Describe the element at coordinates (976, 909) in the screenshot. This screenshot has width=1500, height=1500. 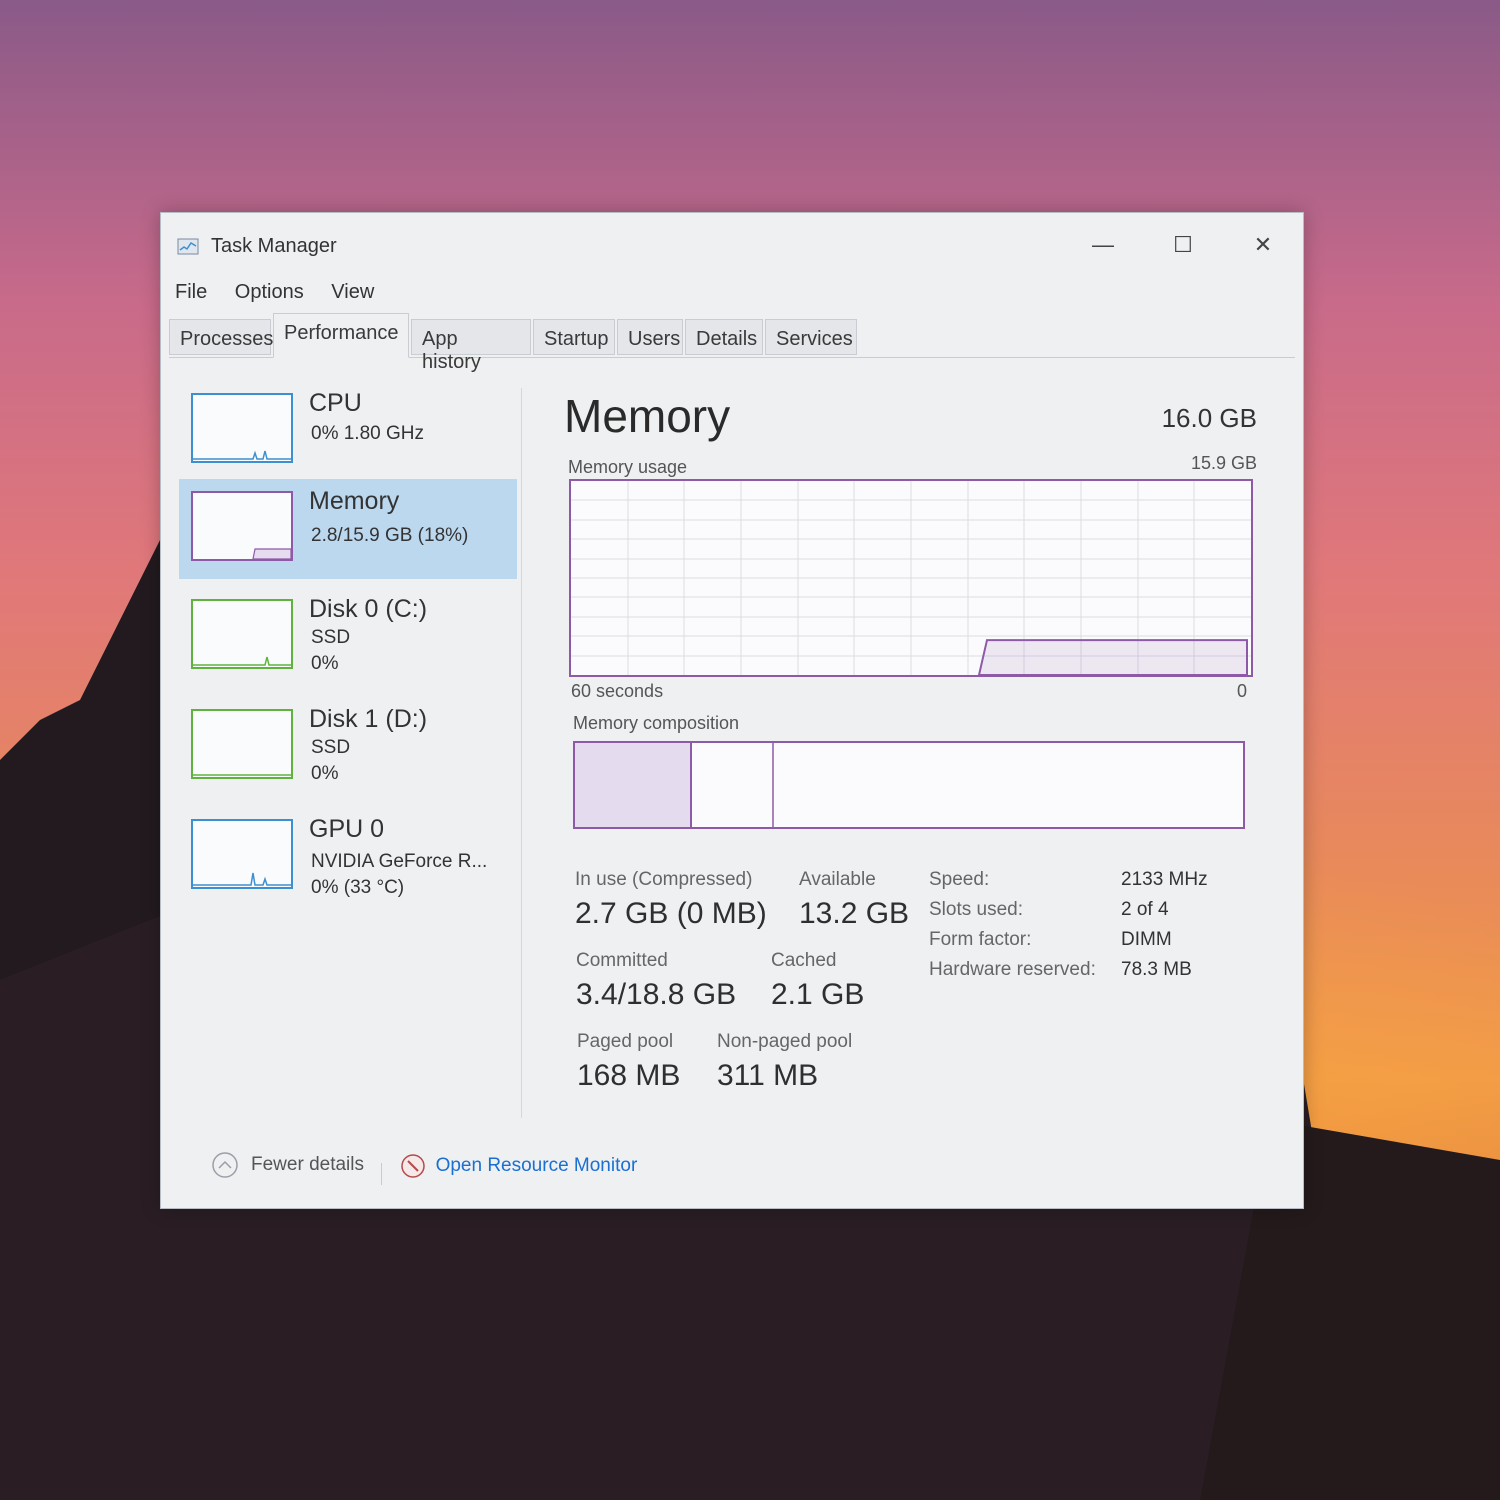
I see `slots-used-key: Slots used:` at that location.